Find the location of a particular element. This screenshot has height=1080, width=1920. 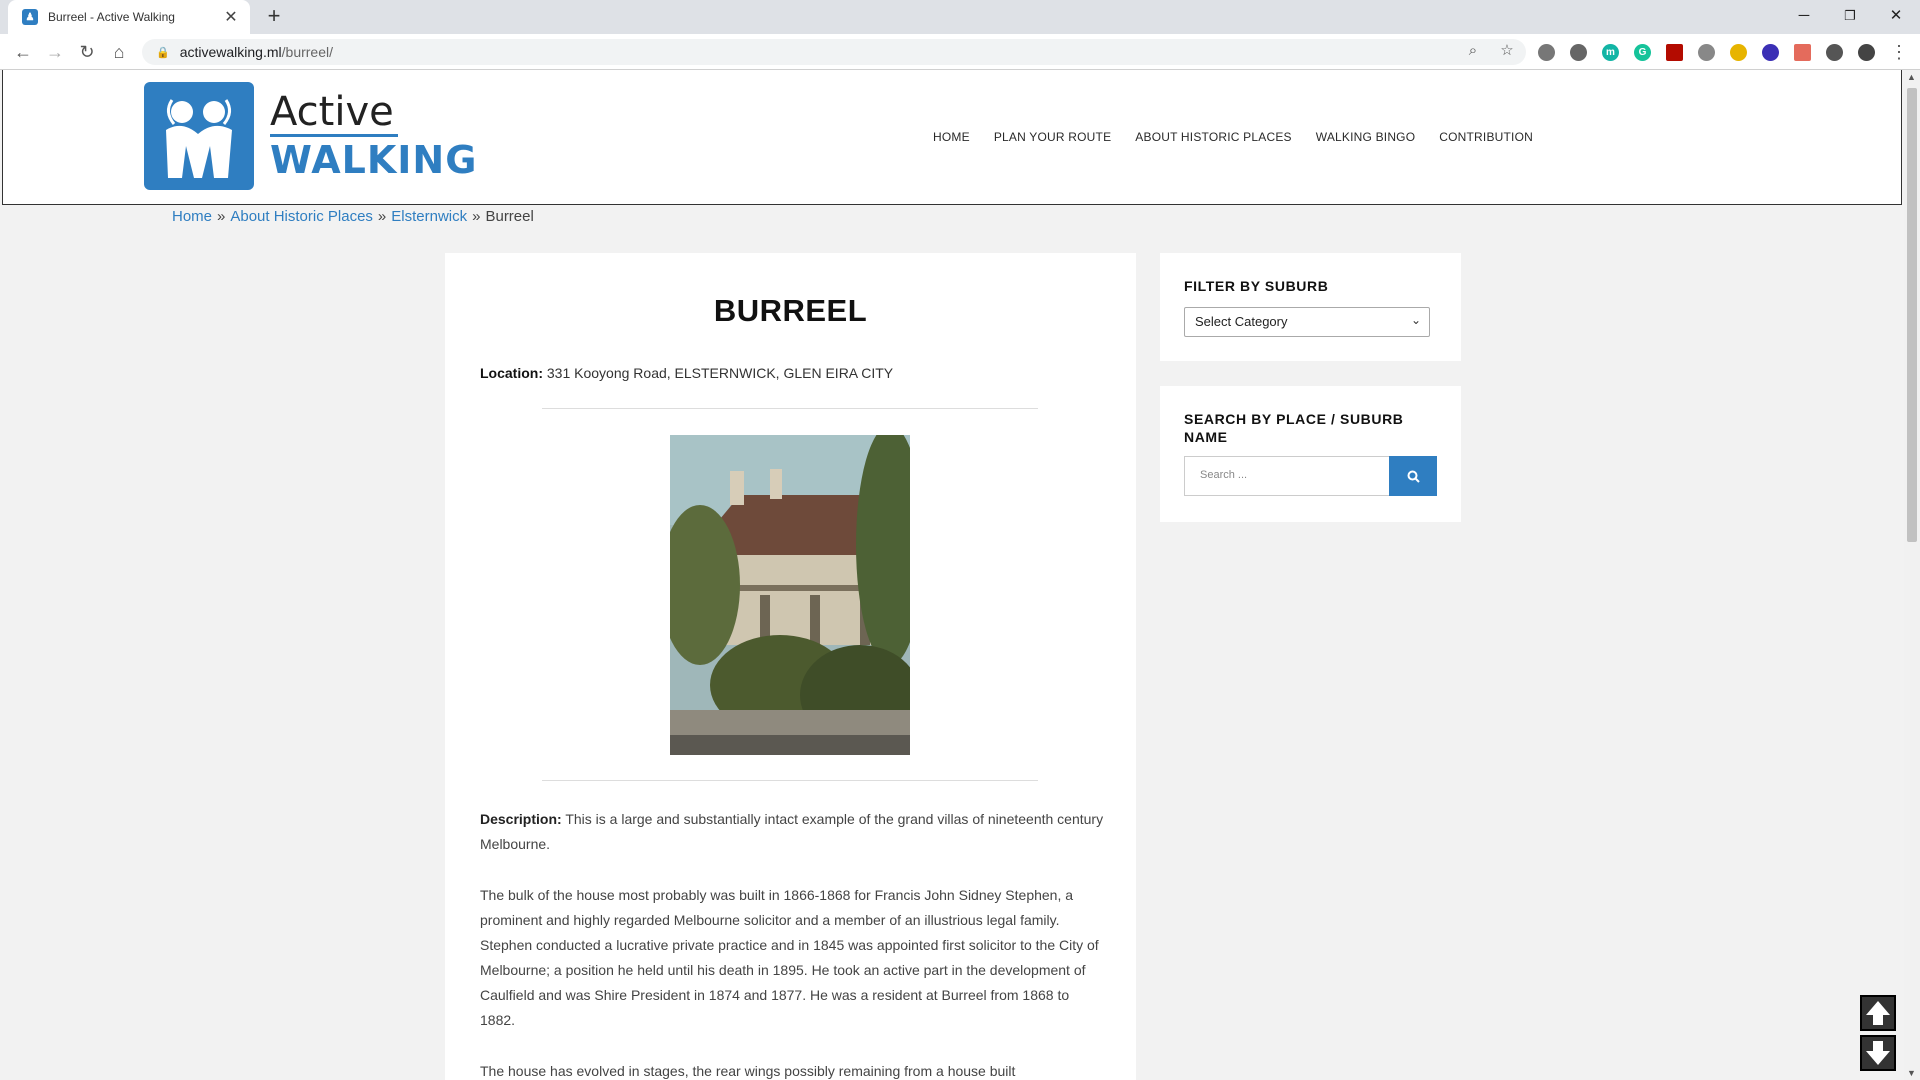

search-button is located at coordinates (1413, 476).